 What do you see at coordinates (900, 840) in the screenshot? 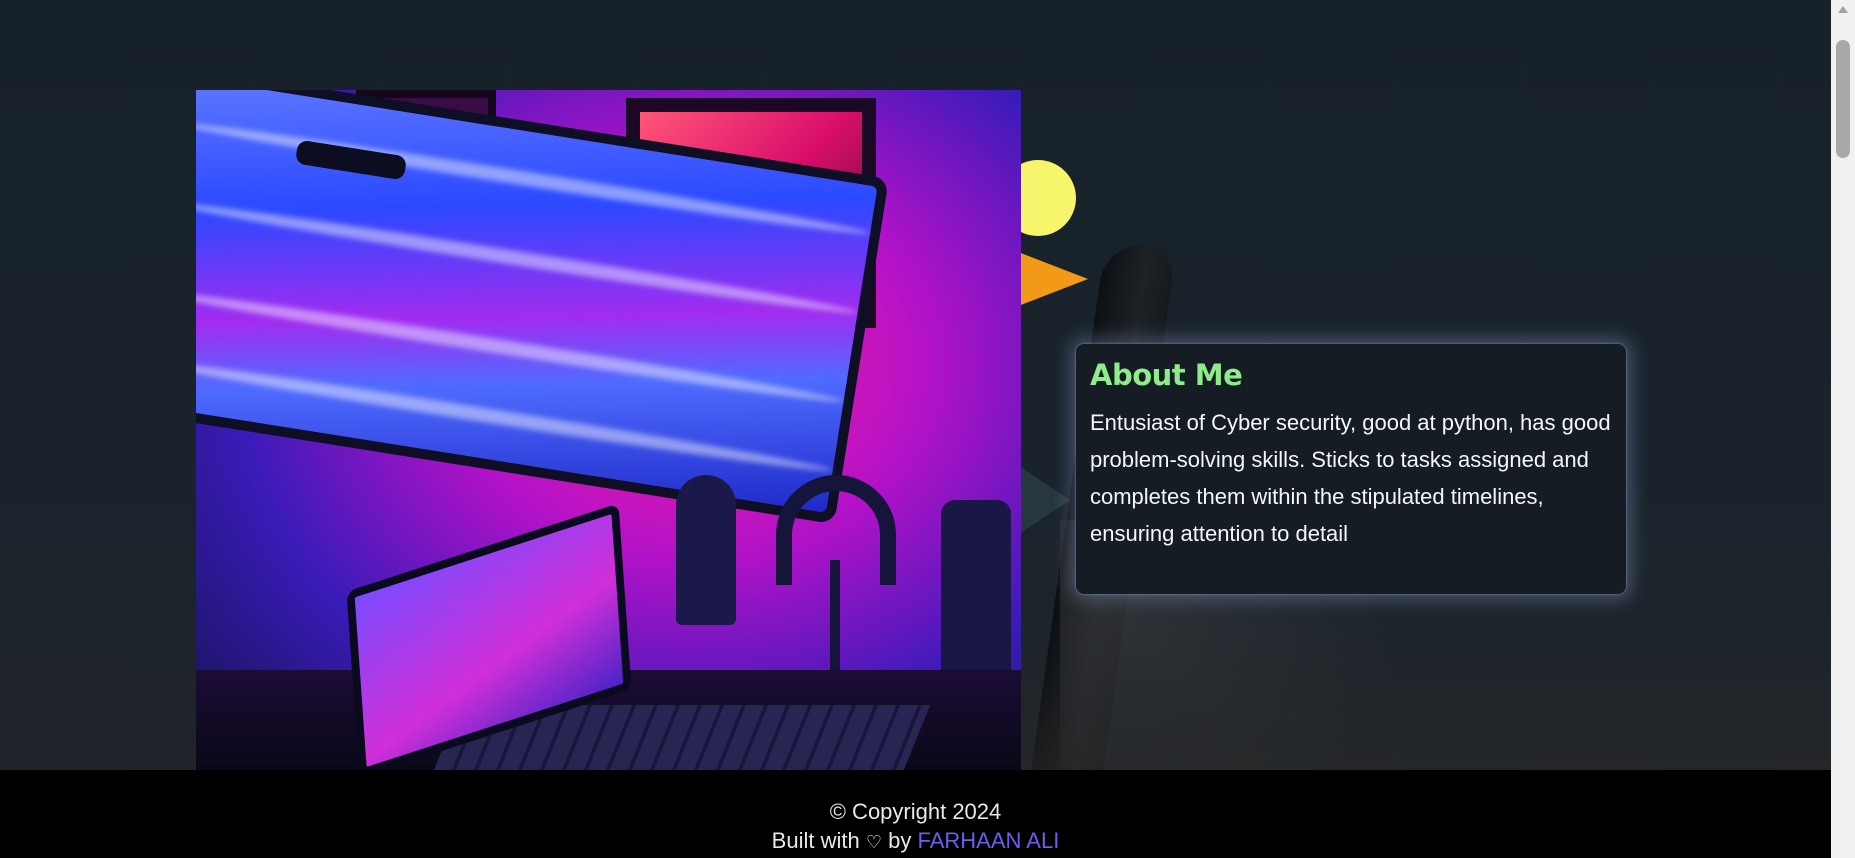
I see `by-label: by` at bounding box center [900, 840].